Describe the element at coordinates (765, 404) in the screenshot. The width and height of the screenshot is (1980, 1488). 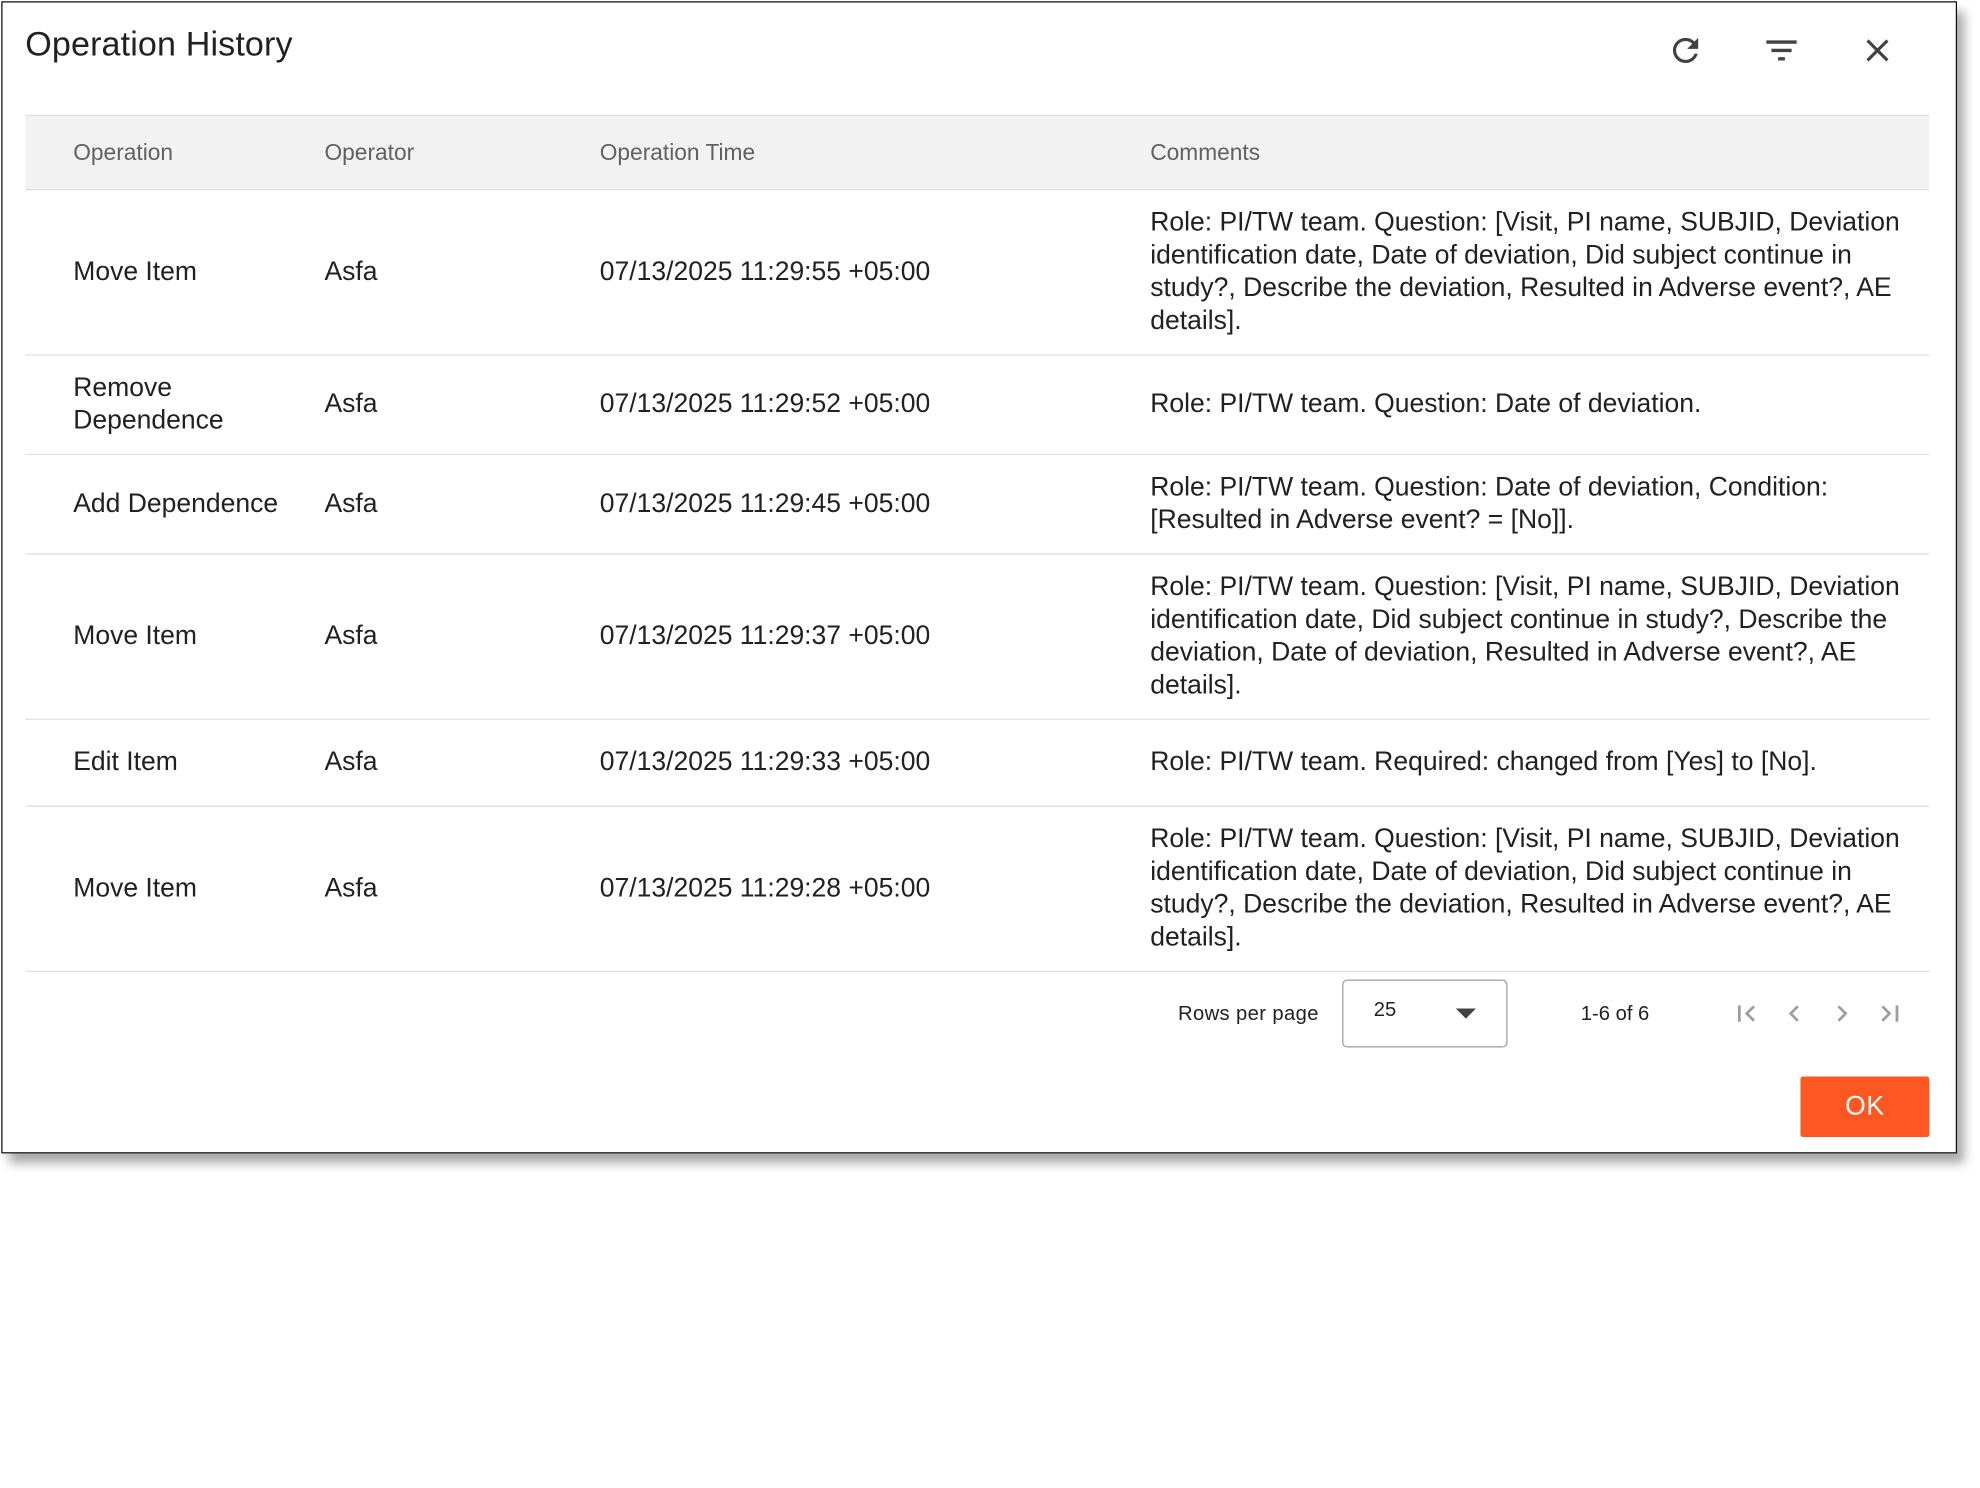
I see `operation-time-cell: 07/13/2025 11:29:52 +05:00` at that location.